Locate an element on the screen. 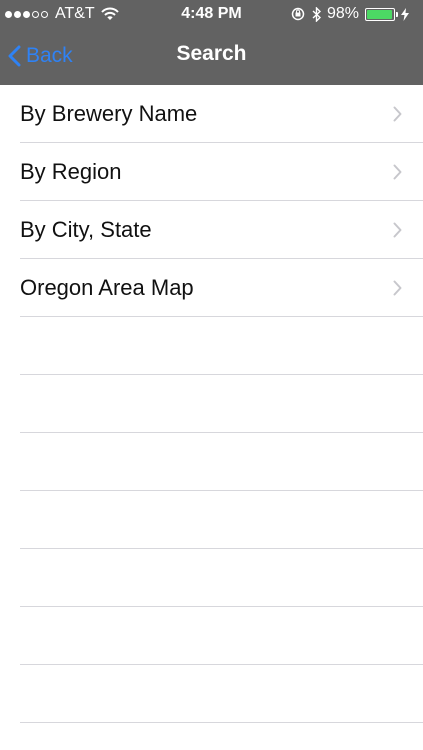 This screenshot has height=750, width=423. list-item-oregon-area-map: Oregon Area Map is located at coordinates (211, 288).